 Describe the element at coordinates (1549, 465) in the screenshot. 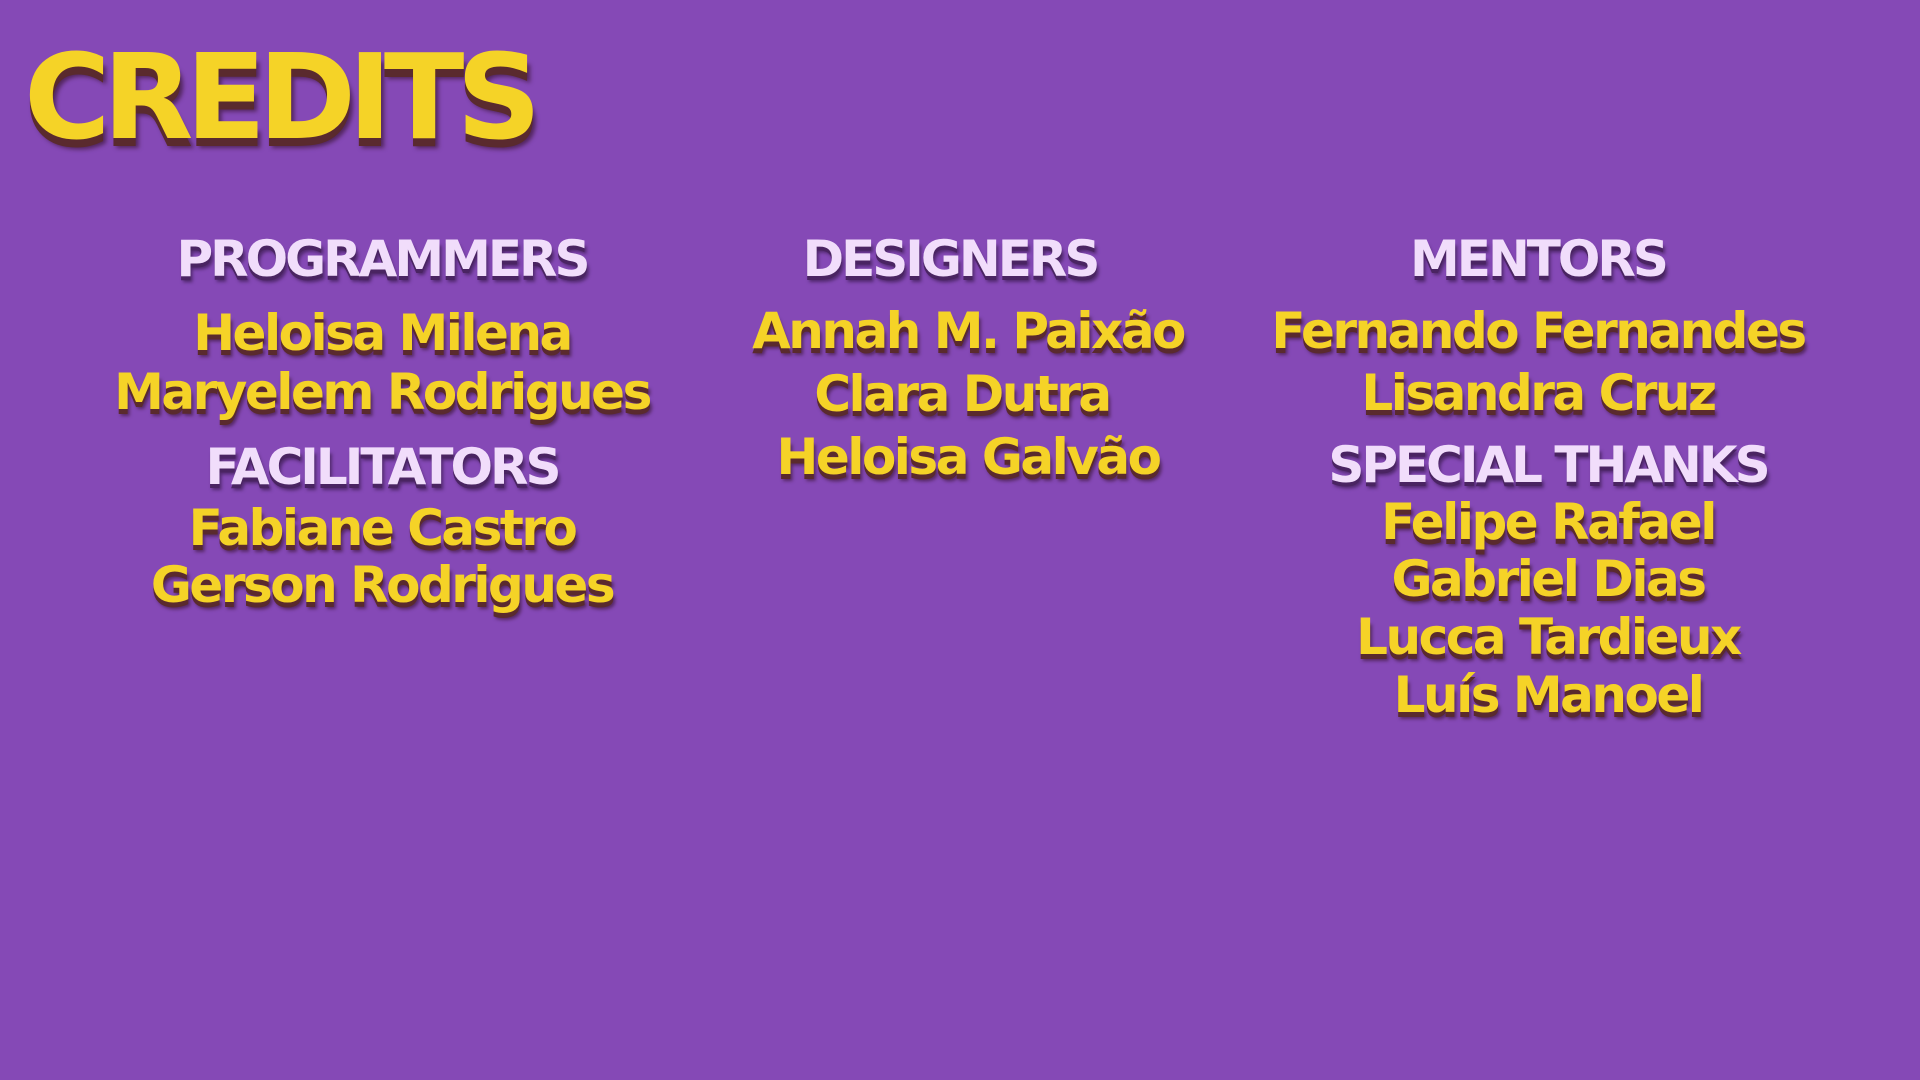

I see `special-thanks-heading: SPECIAL THANKS` at that location.